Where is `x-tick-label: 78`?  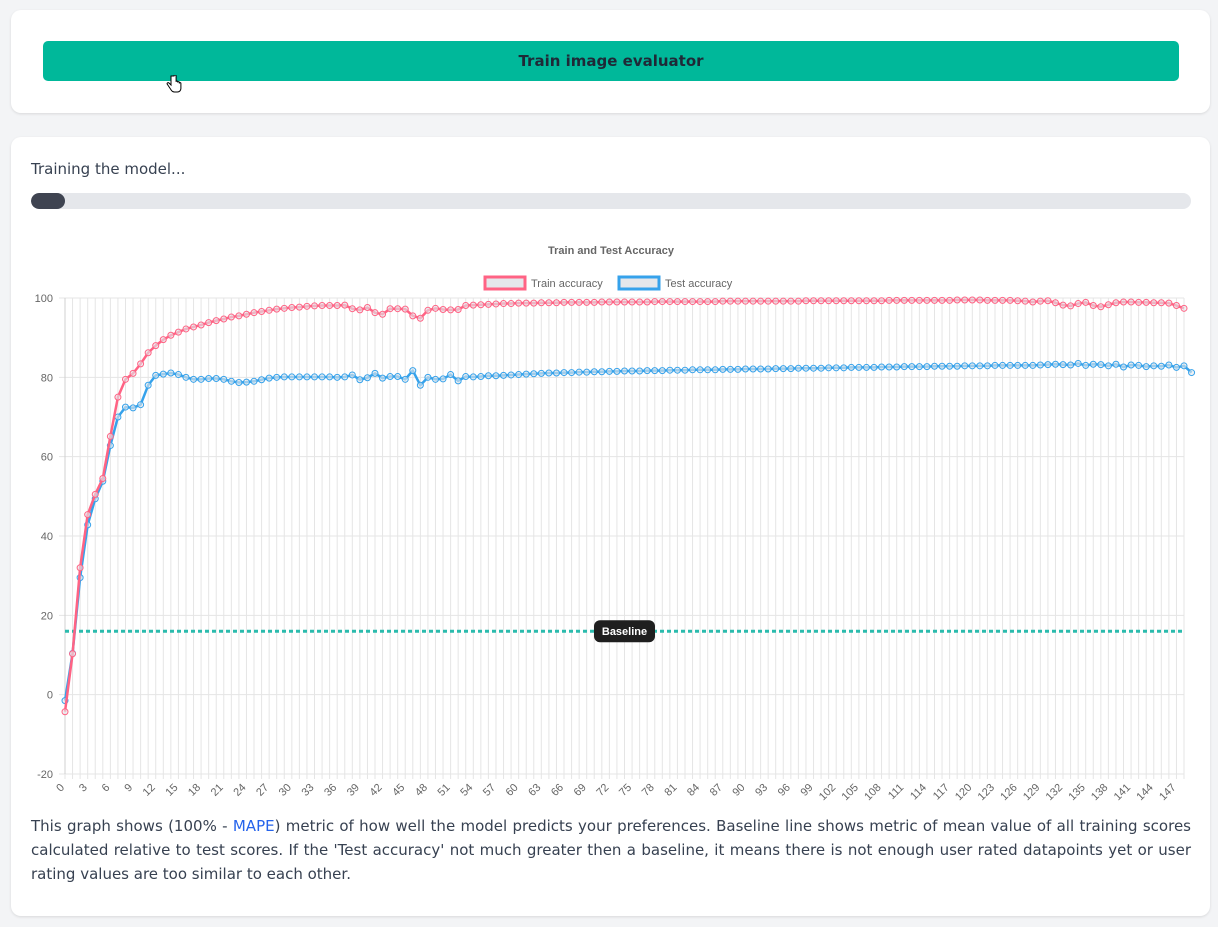
x-tick-label: 78 is located at coordinates (648, 790).